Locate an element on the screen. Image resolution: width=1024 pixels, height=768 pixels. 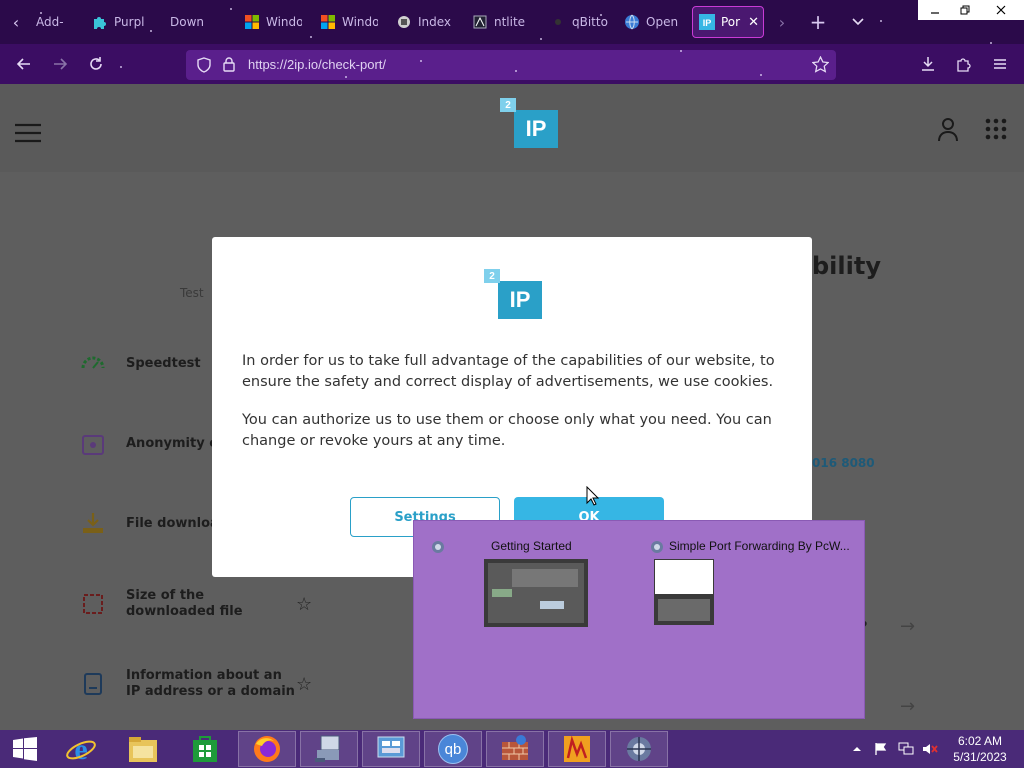
list-tabs-icon is located at coordinates (858, 22).